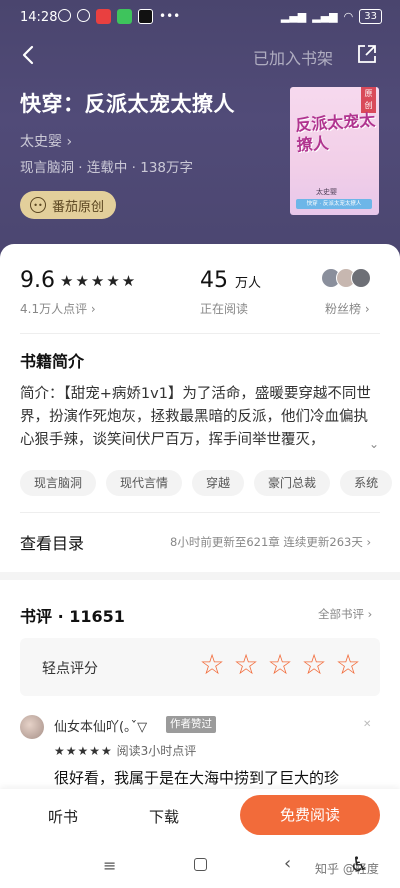 The image size is (400, 888). Describe the element at coordinates (145, 16) in the screenshot. I see `tiktok-icon` at that location.